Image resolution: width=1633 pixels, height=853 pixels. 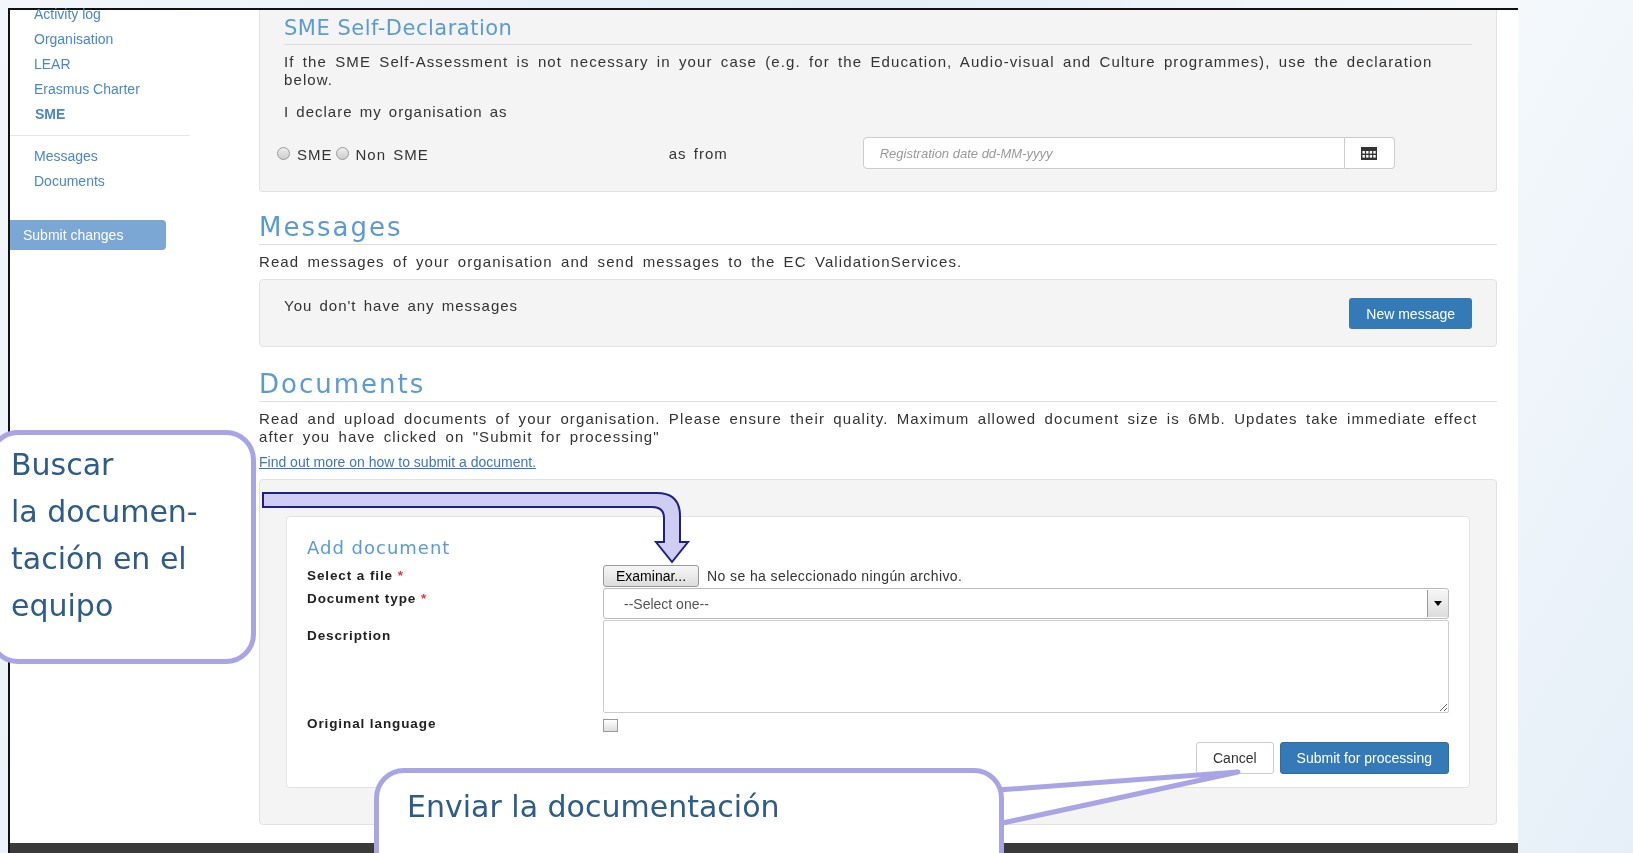 I want to click on radio-label: Non SME, so click(x=392, y=154).